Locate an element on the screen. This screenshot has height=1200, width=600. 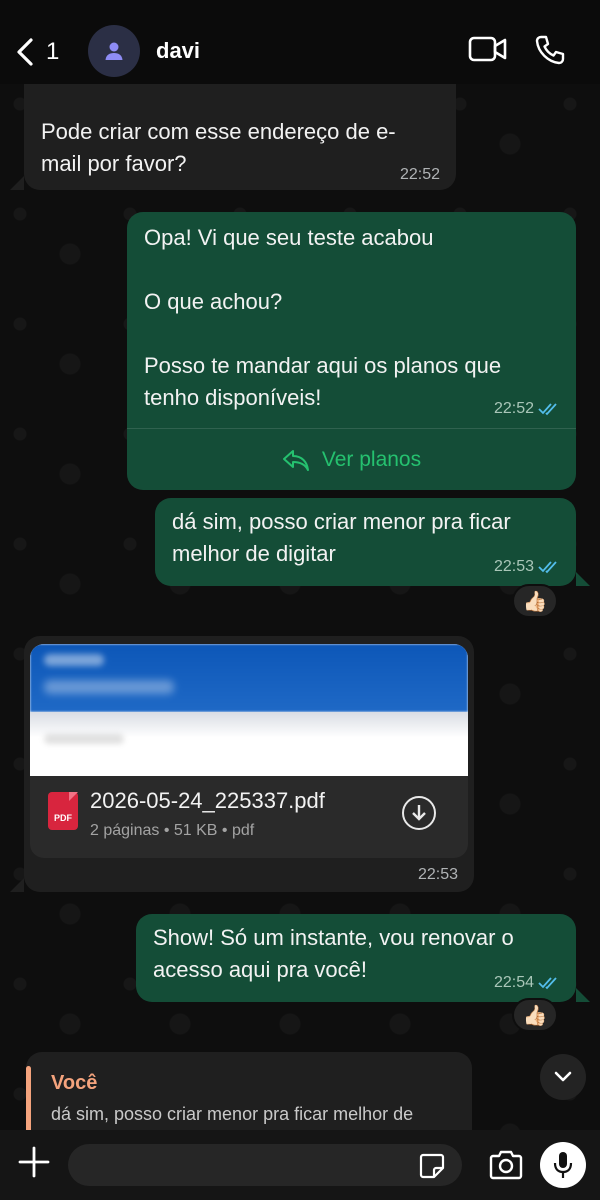
chat-header: 1 davi is located at coordinates (300, 42).